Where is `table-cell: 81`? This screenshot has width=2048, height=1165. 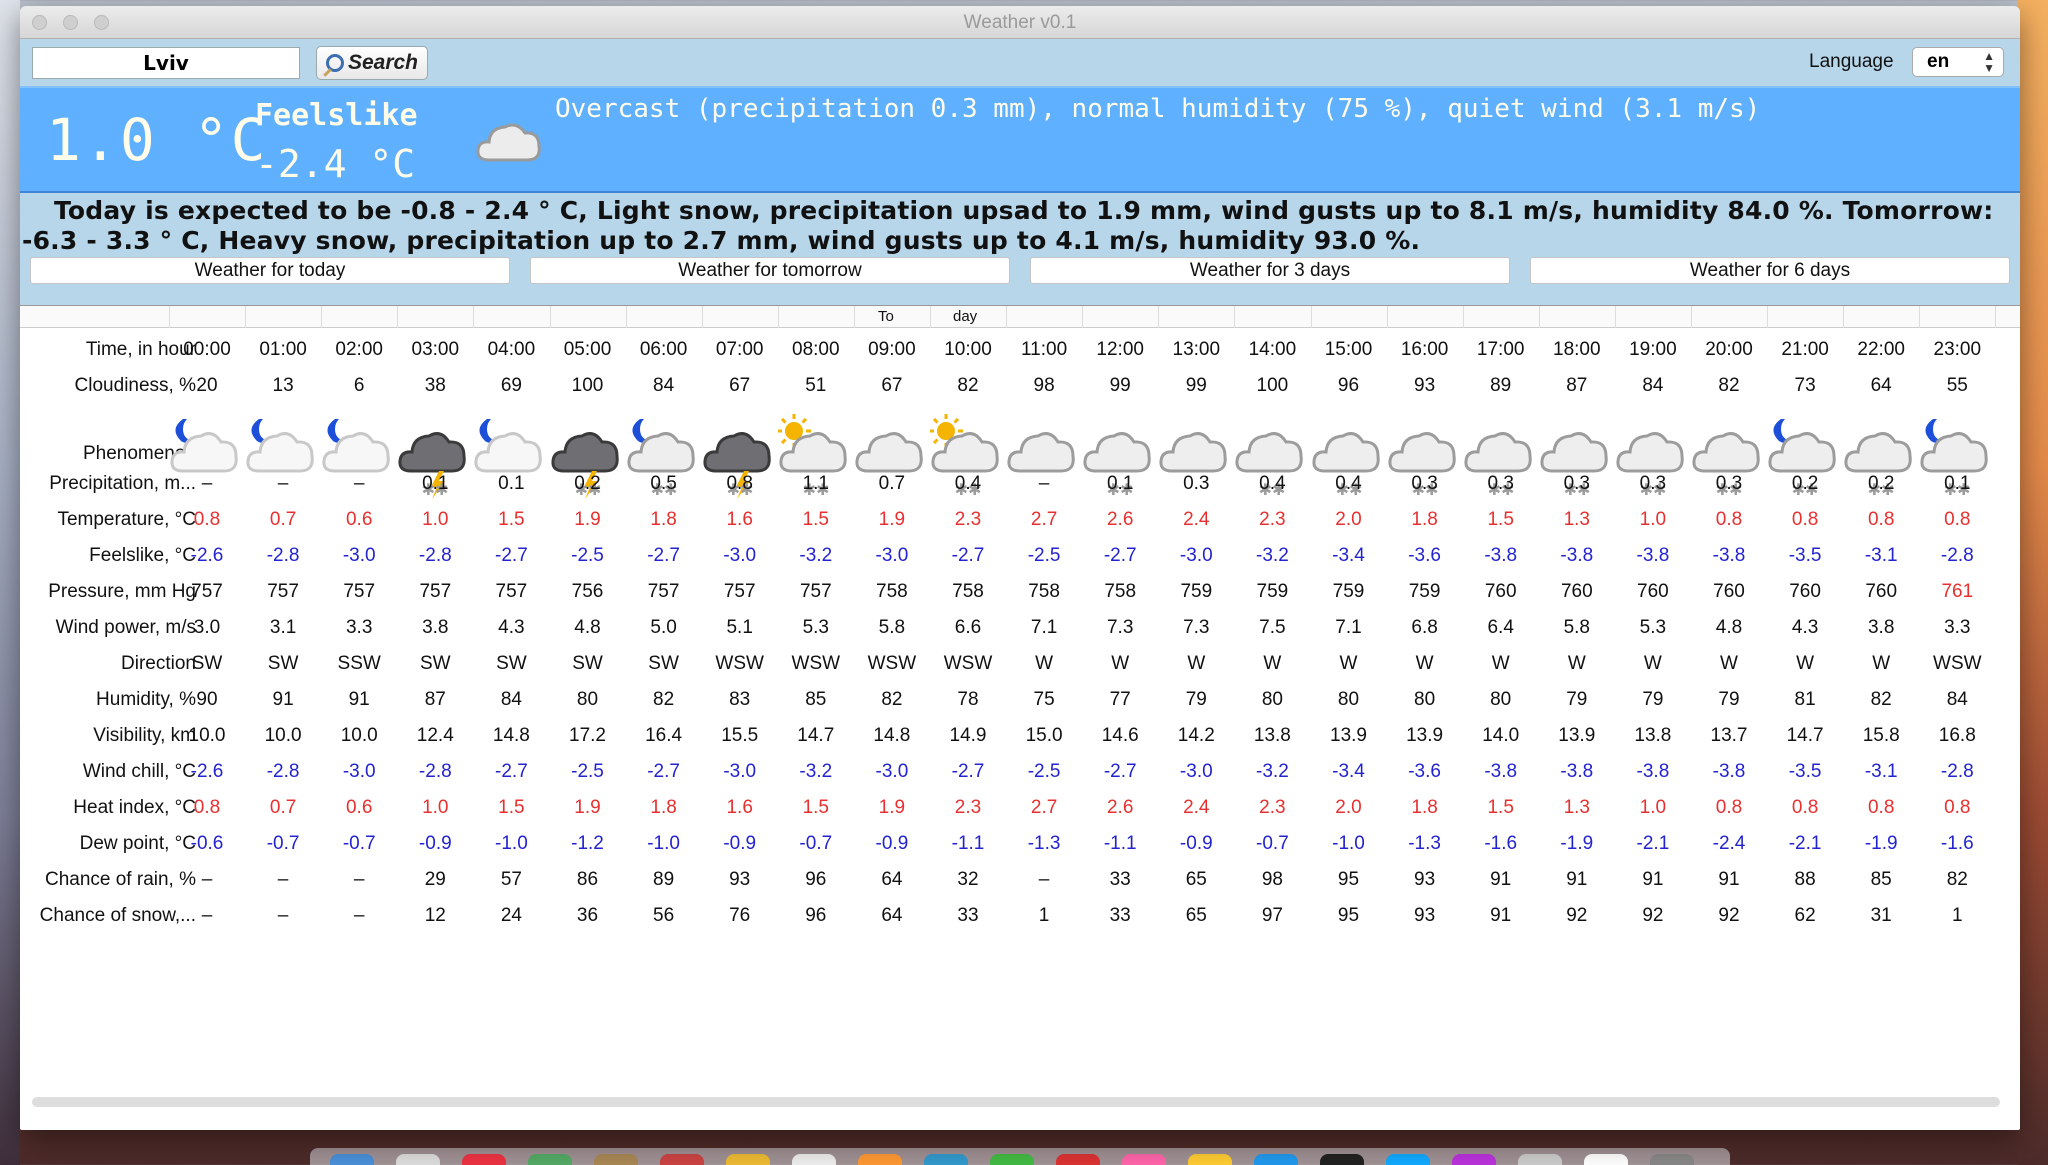 table-cell: 81 is located at coordinates (1805, 699).